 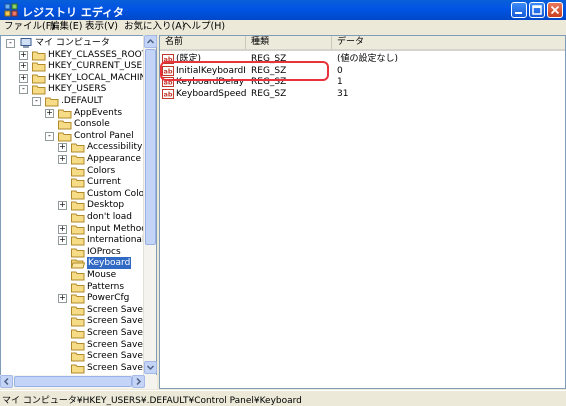 What do you see at coordinates (340, 82) in the screenshot?
I see `value-data: 1` at bounding box center [340, 82].